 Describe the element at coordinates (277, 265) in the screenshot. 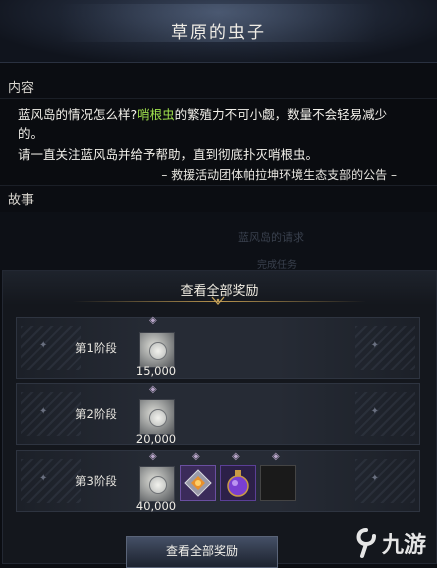

I see `story-ghost-text-2: 完成任务` at that location.